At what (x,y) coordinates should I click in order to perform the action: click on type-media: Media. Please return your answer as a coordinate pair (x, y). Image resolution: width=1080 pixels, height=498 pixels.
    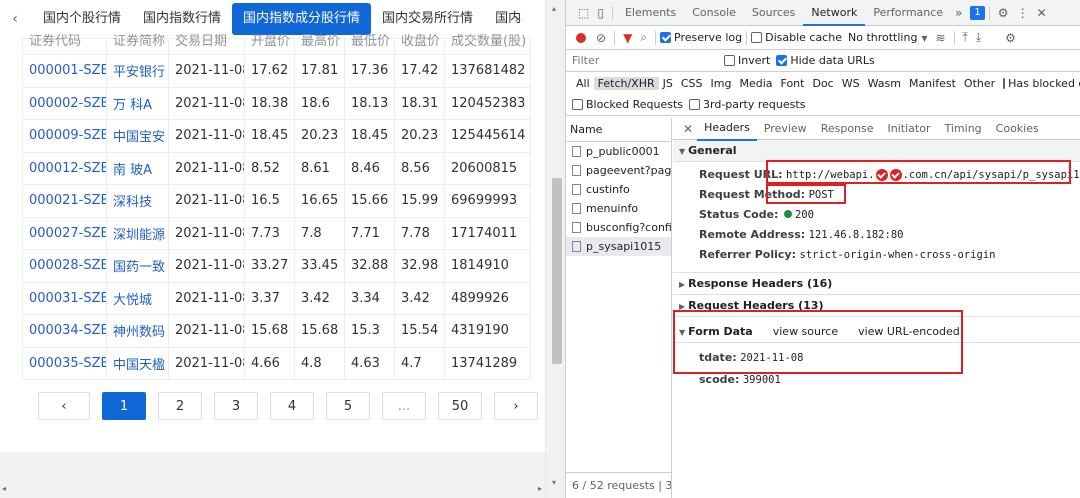
    Looking at the image, I should click on (755, 83).